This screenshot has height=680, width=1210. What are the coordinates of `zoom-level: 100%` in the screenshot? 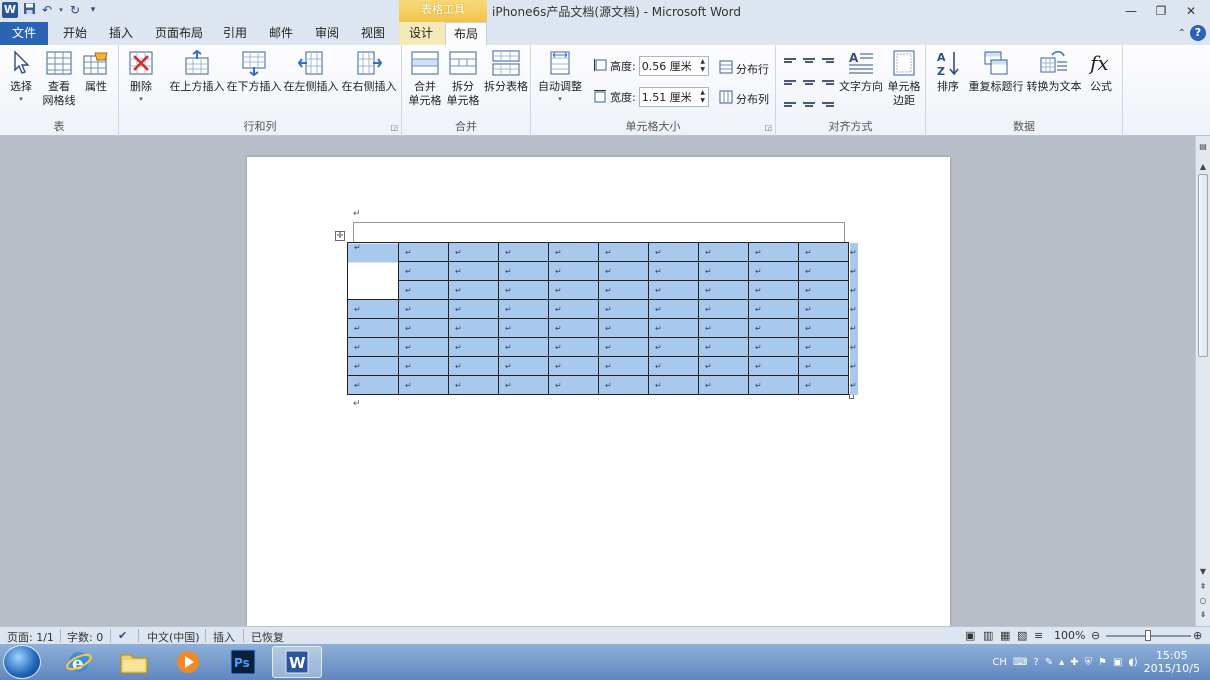 It's located at (1069, 635).